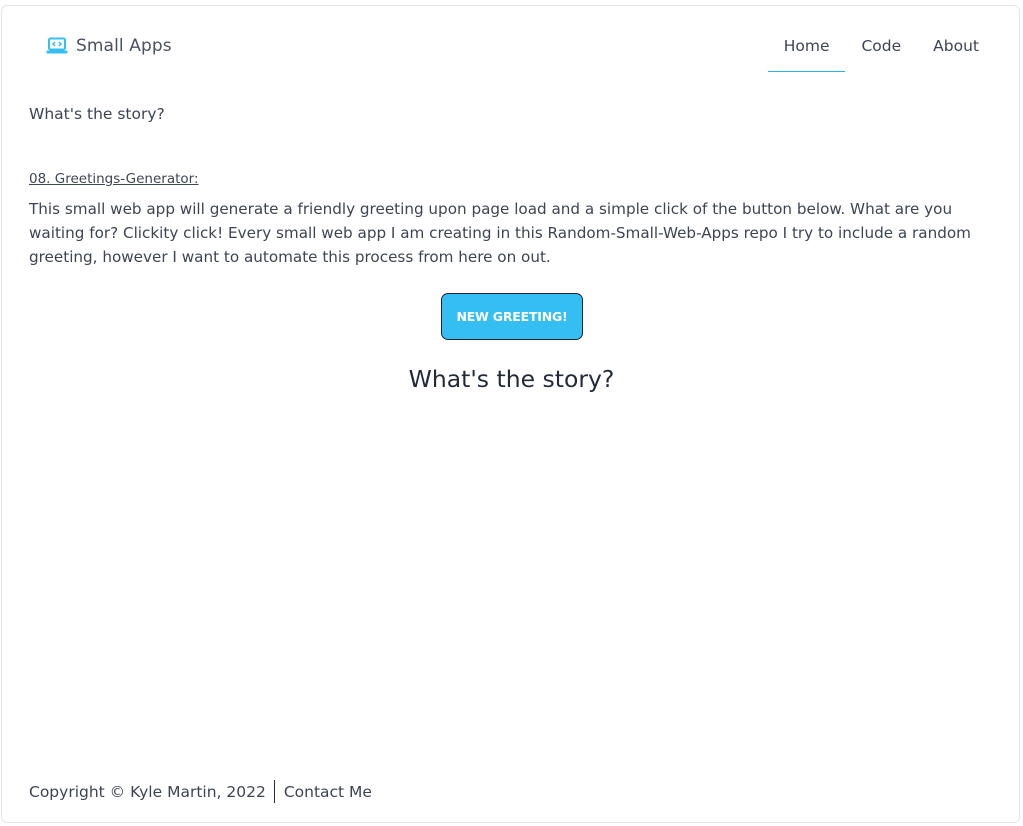 The height and width of the screenshot is (826, 1023). I want to click on app-title-link: 08. Greetings-Generator:, so click(114, 179).